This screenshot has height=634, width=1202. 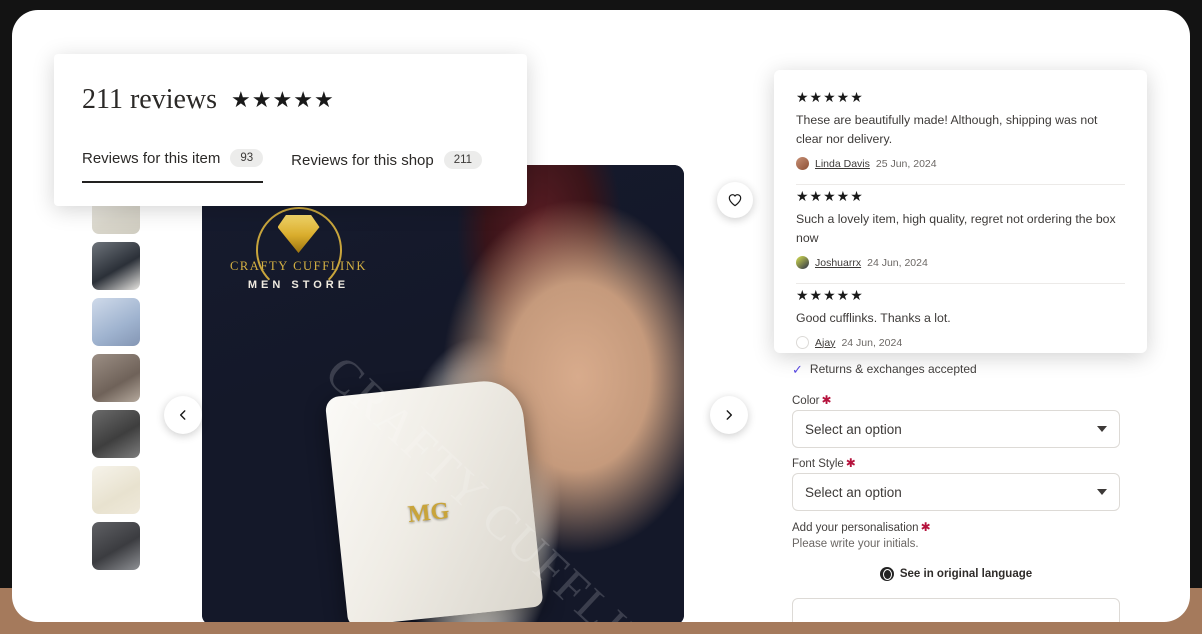 I want to click on tab-reviews-for-shop-badge: 211, so click(x=463, y=160).